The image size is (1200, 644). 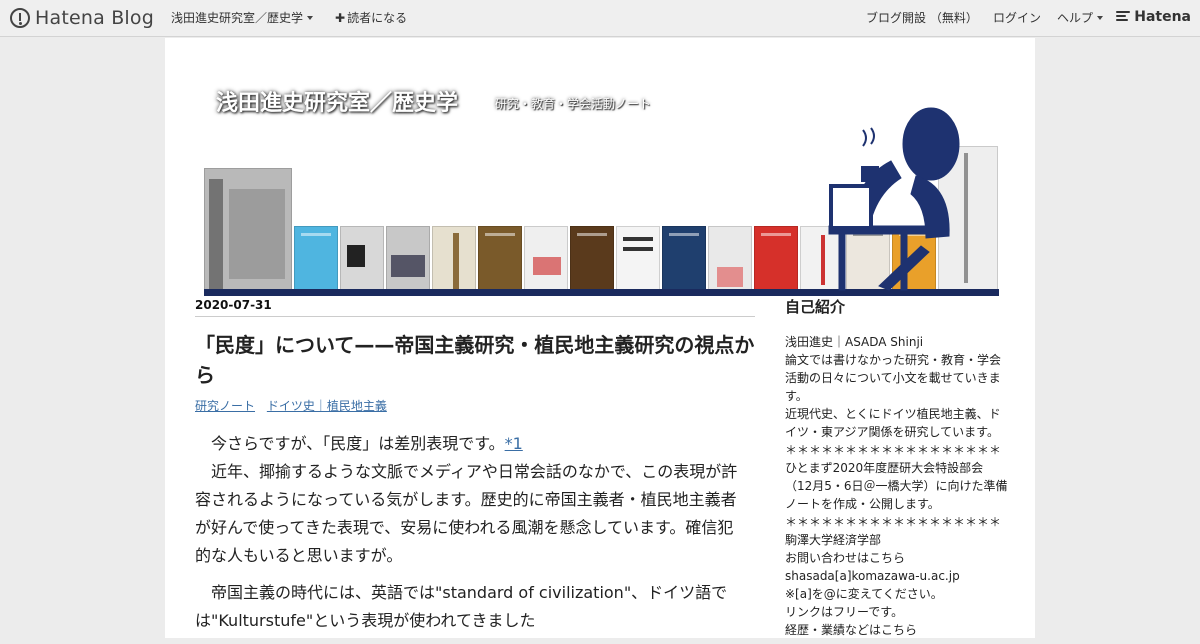 What do you see at coordinates (358, 443) in the screenshot?
I see `text: 今さらですが、「民度」は差別表現です。` at bounding box center [358, 443].